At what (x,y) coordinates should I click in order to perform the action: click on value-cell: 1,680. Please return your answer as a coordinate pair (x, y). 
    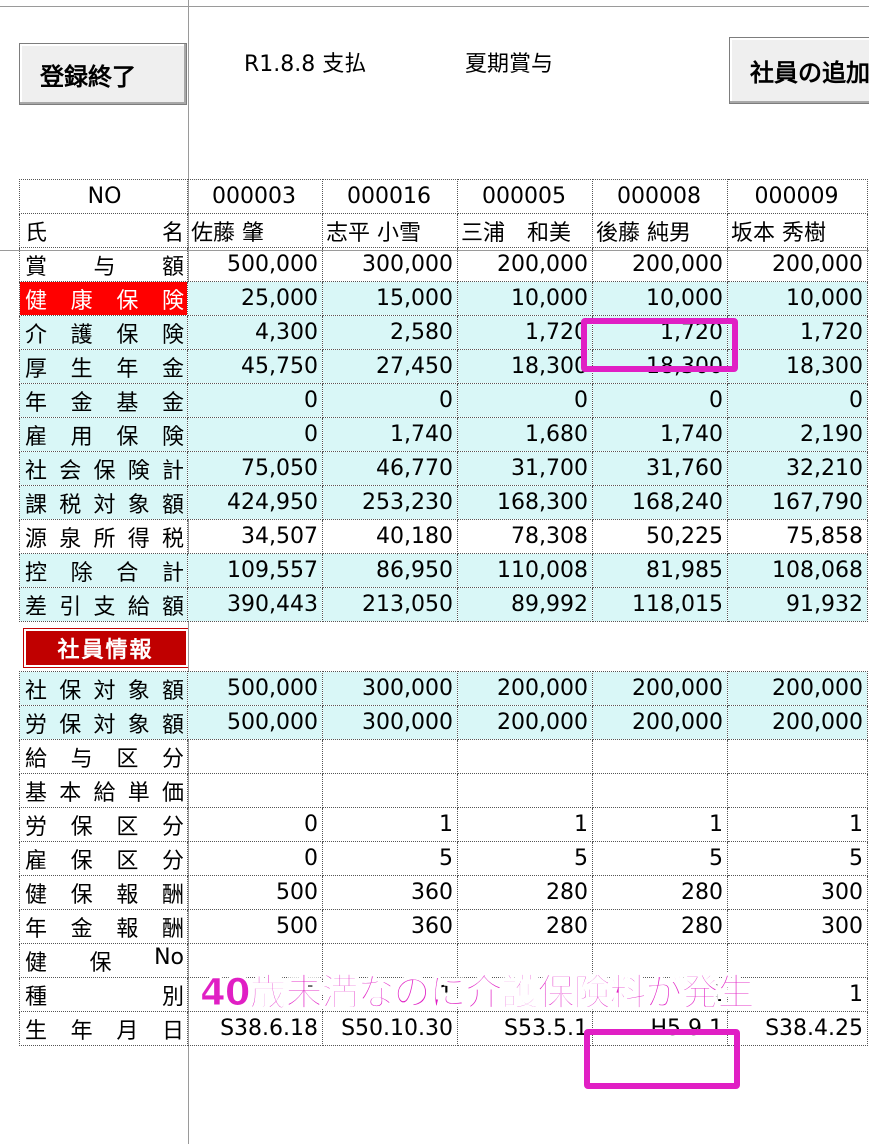
    Looking at the image, I should click on (525, 434).